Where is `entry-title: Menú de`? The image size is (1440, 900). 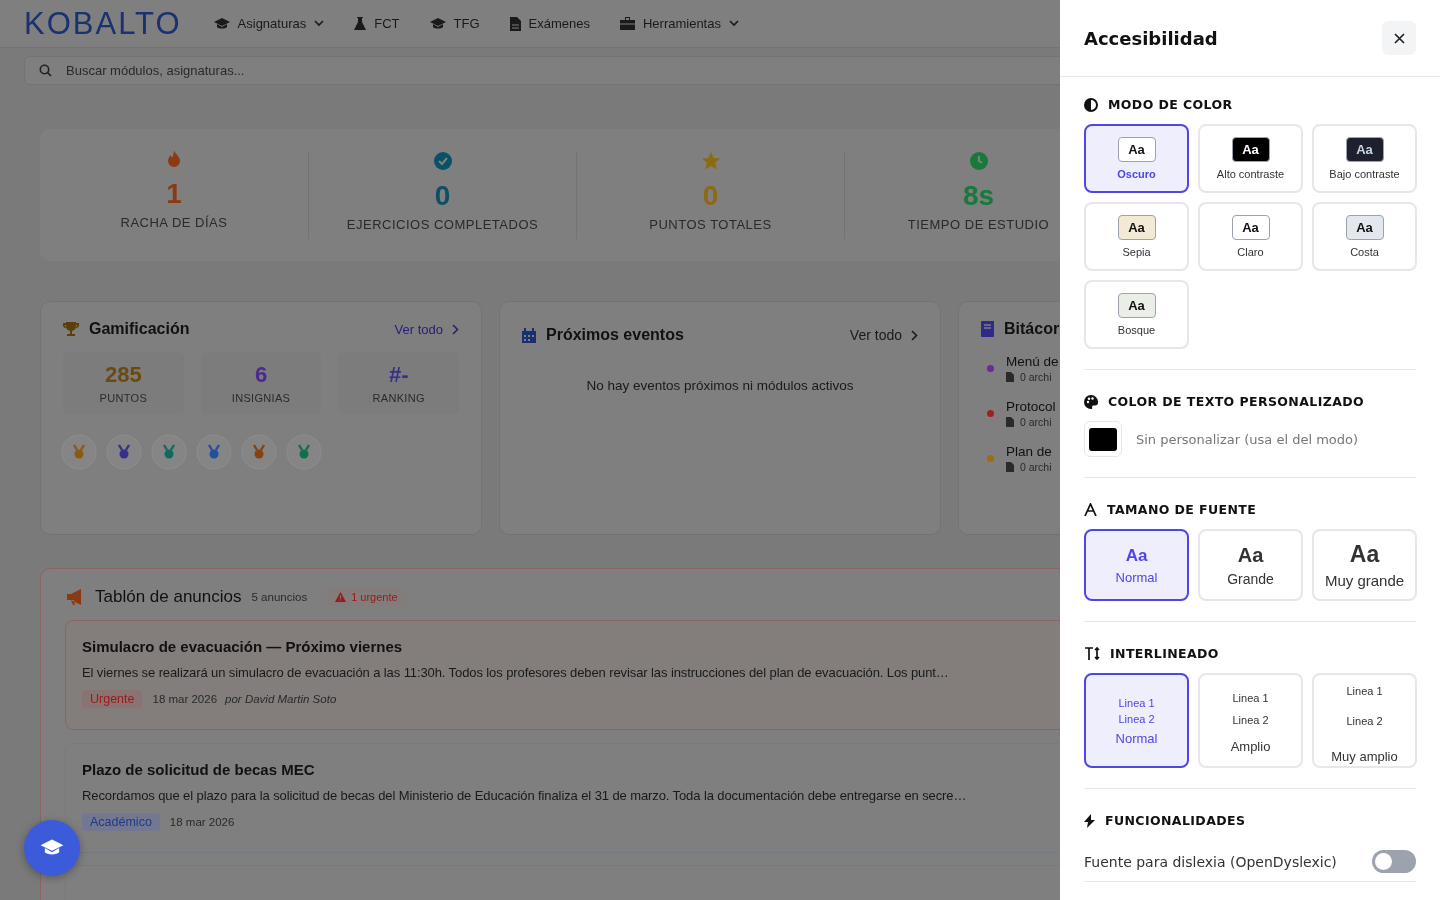
entry-title: Menú de is located at coordinates (1032, 361).